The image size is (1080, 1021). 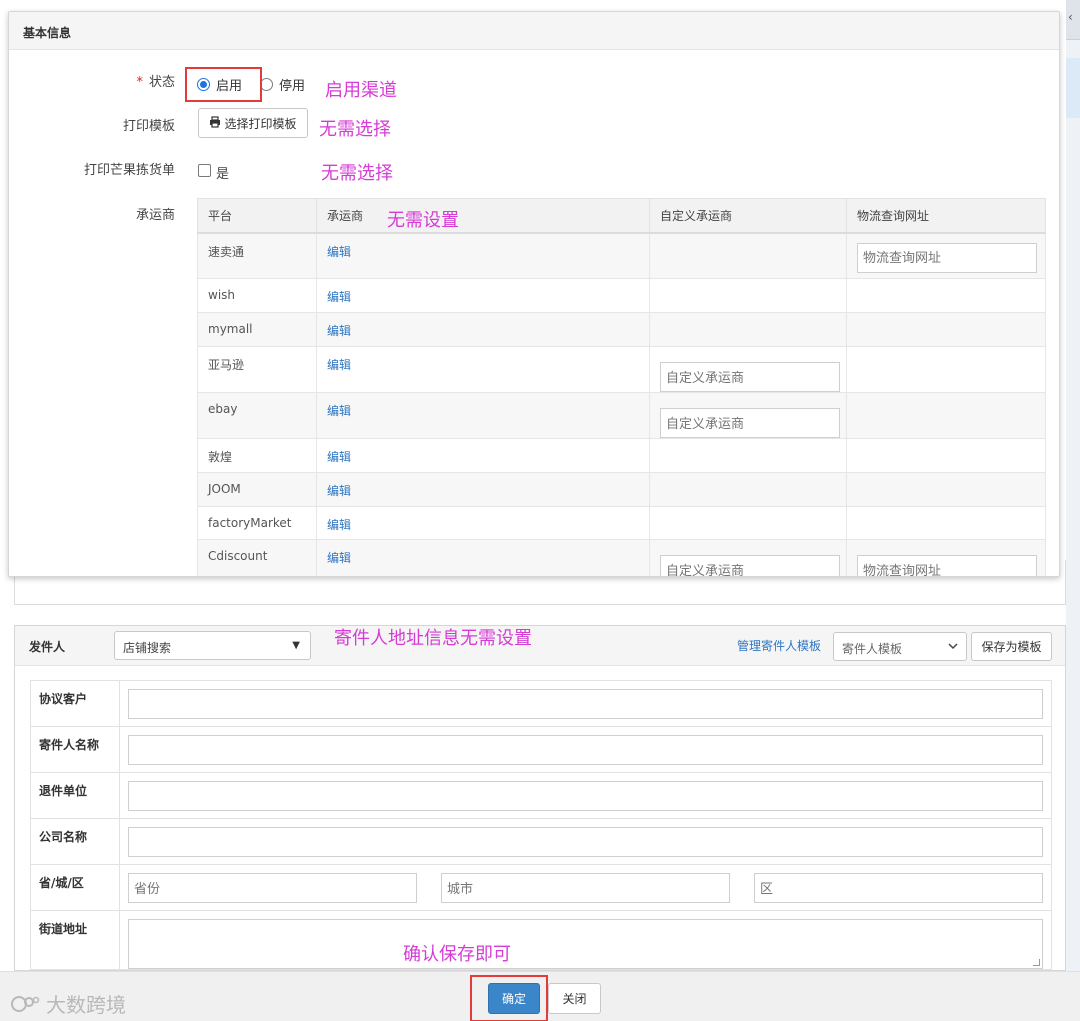 I want to click on mango-picklist-label: 打印芒果拣货单, so click(x=129, y=170).